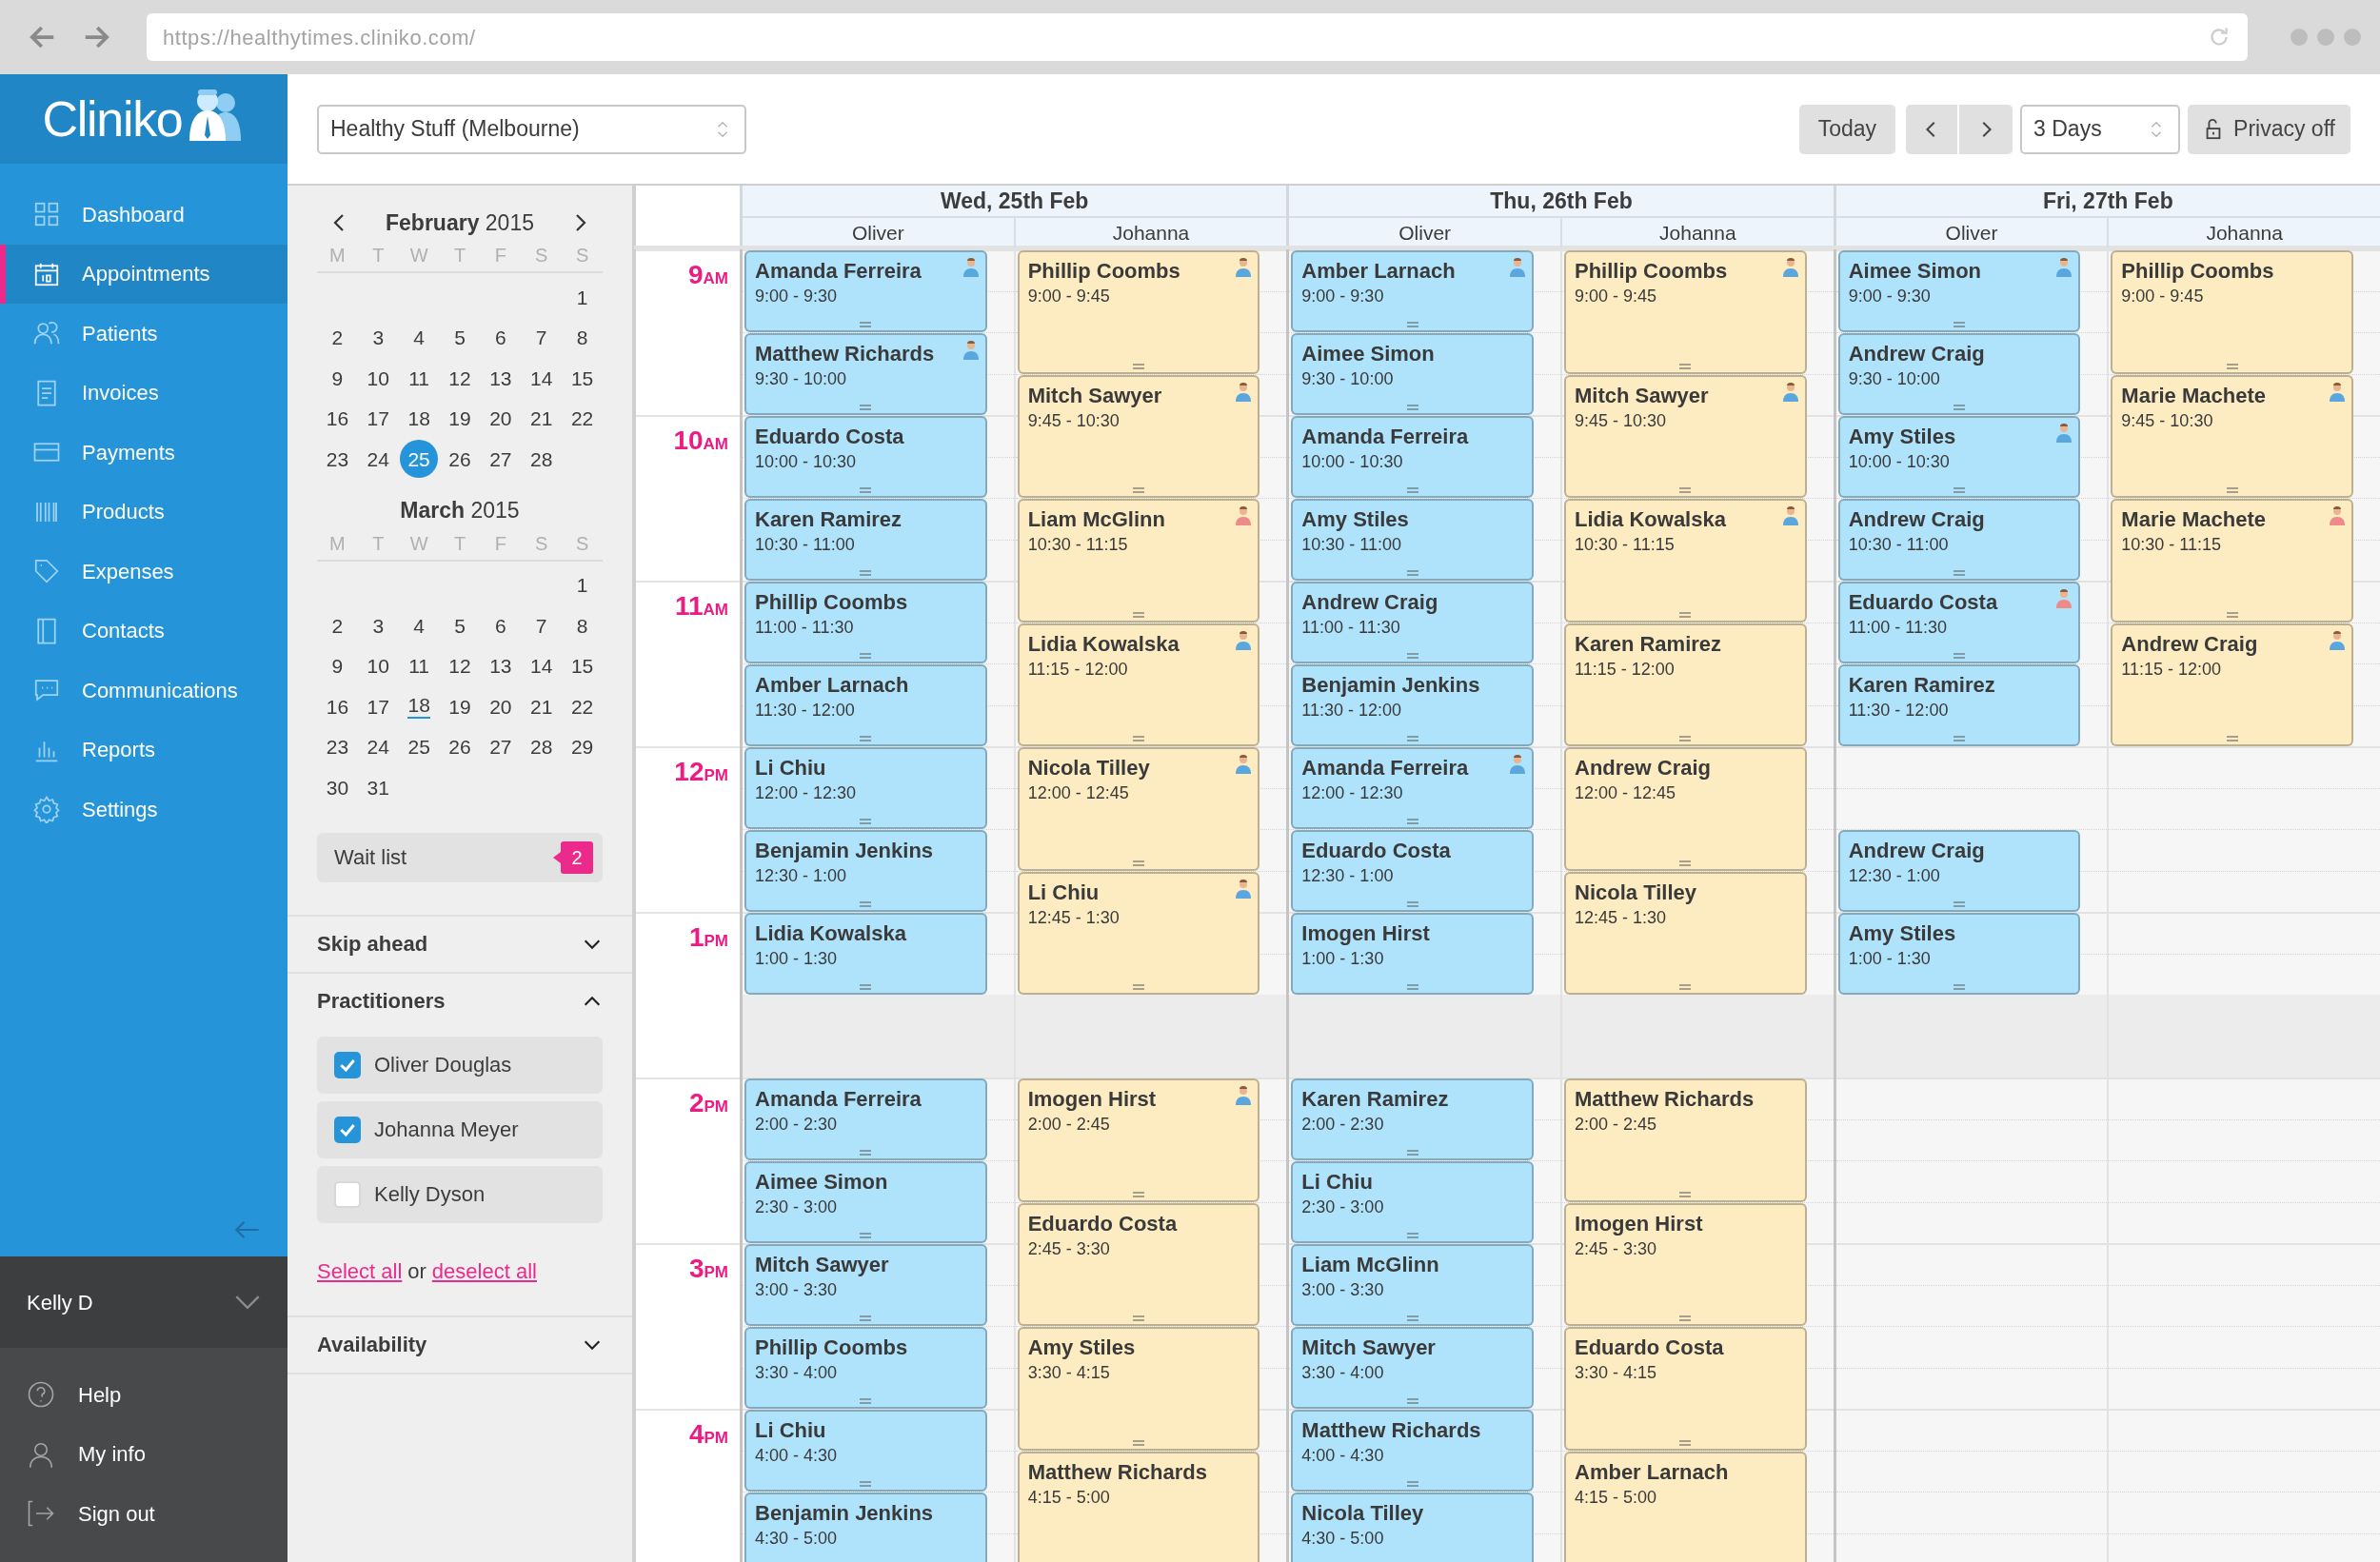 The image size is (2380, 1562). What do you see at coordinates (337, 747) in the screenshot?
I see `calendar-day: 23` at bounding box center [337, 747].